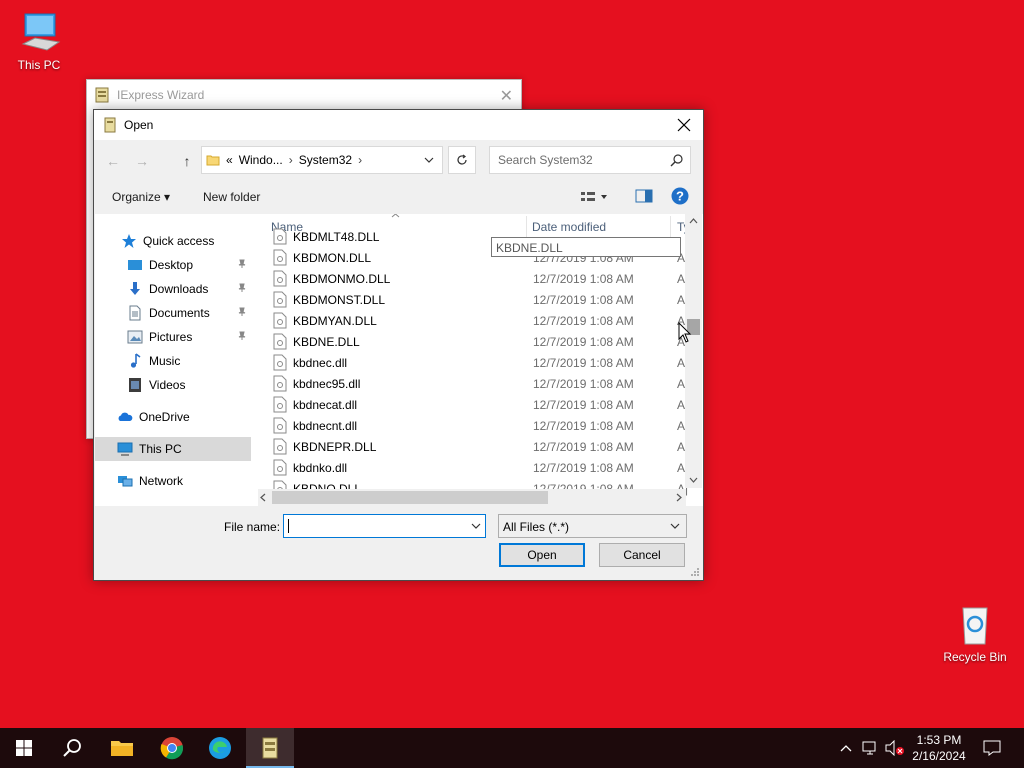  What do you see at coordinates (173, 265) in the screenshot?
I see `nav-item-desktop: Desktop` at bounding box center [173, 265].